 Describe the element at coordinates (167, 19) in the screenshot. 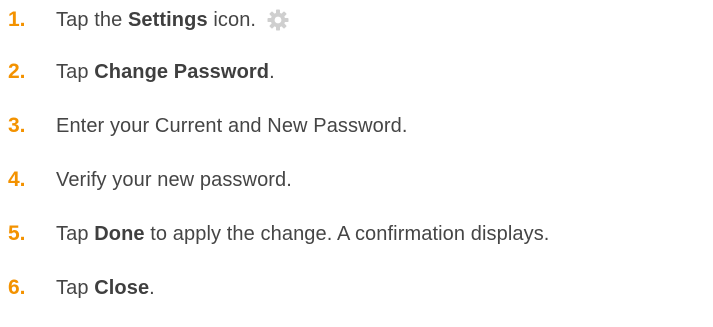

I see `settings-label: Settings` at that location.